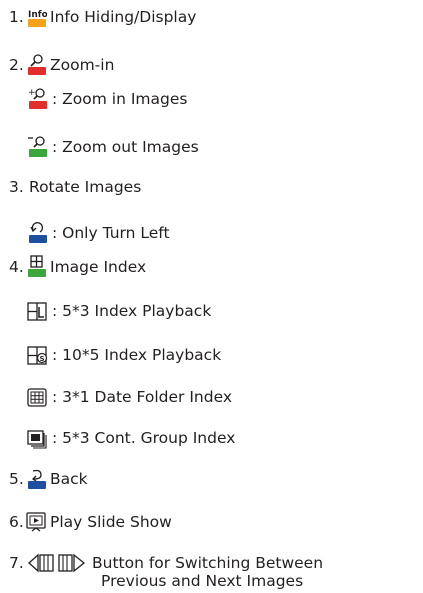 This screenshot has width=423, height=593. I want to click on index-5x3-icon, so click(37, 311).